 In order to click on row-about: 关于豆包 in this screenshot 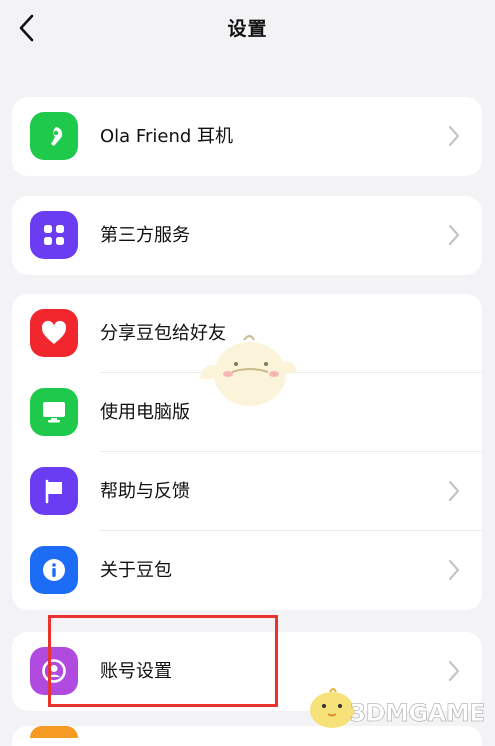, I will do `click(247, 570)`.